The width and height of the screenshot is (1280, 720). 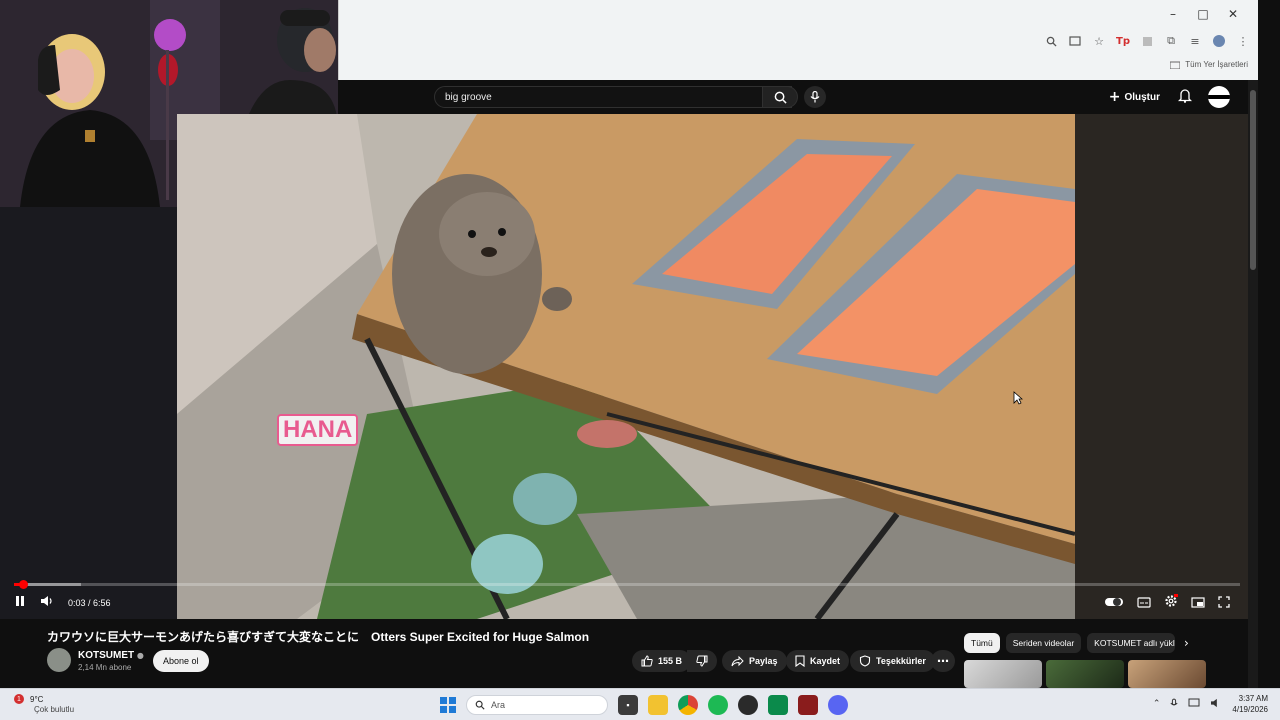 I want to click on account-avatar, so click(x=1219, y=97).